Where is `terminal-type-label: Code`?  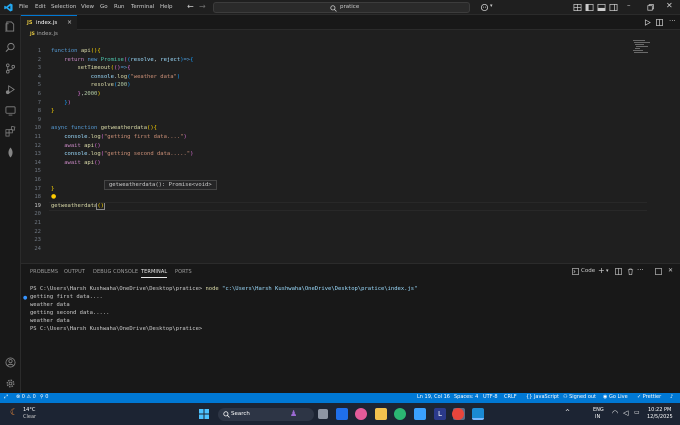 terminal-type-label: Code is located at coordinates (588, 271).